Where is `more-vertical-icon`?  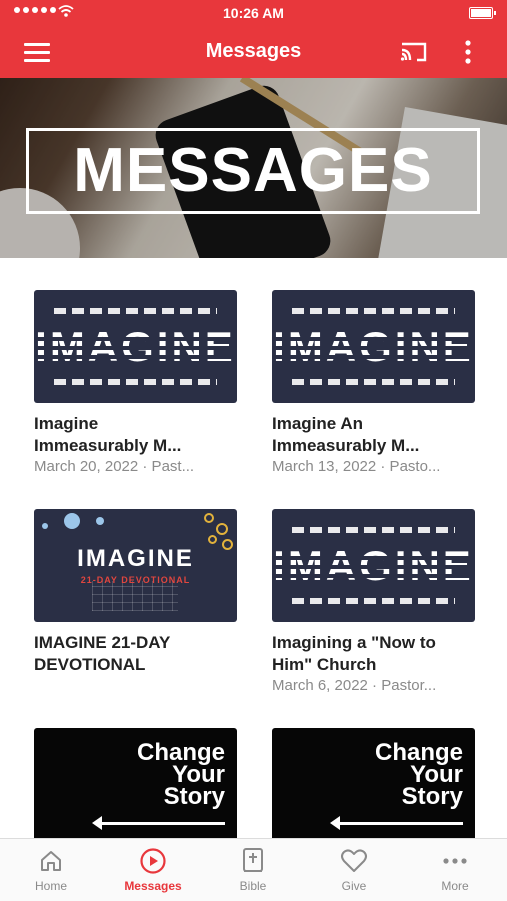
more-vertical-icon is located at coordinates (468, 52).